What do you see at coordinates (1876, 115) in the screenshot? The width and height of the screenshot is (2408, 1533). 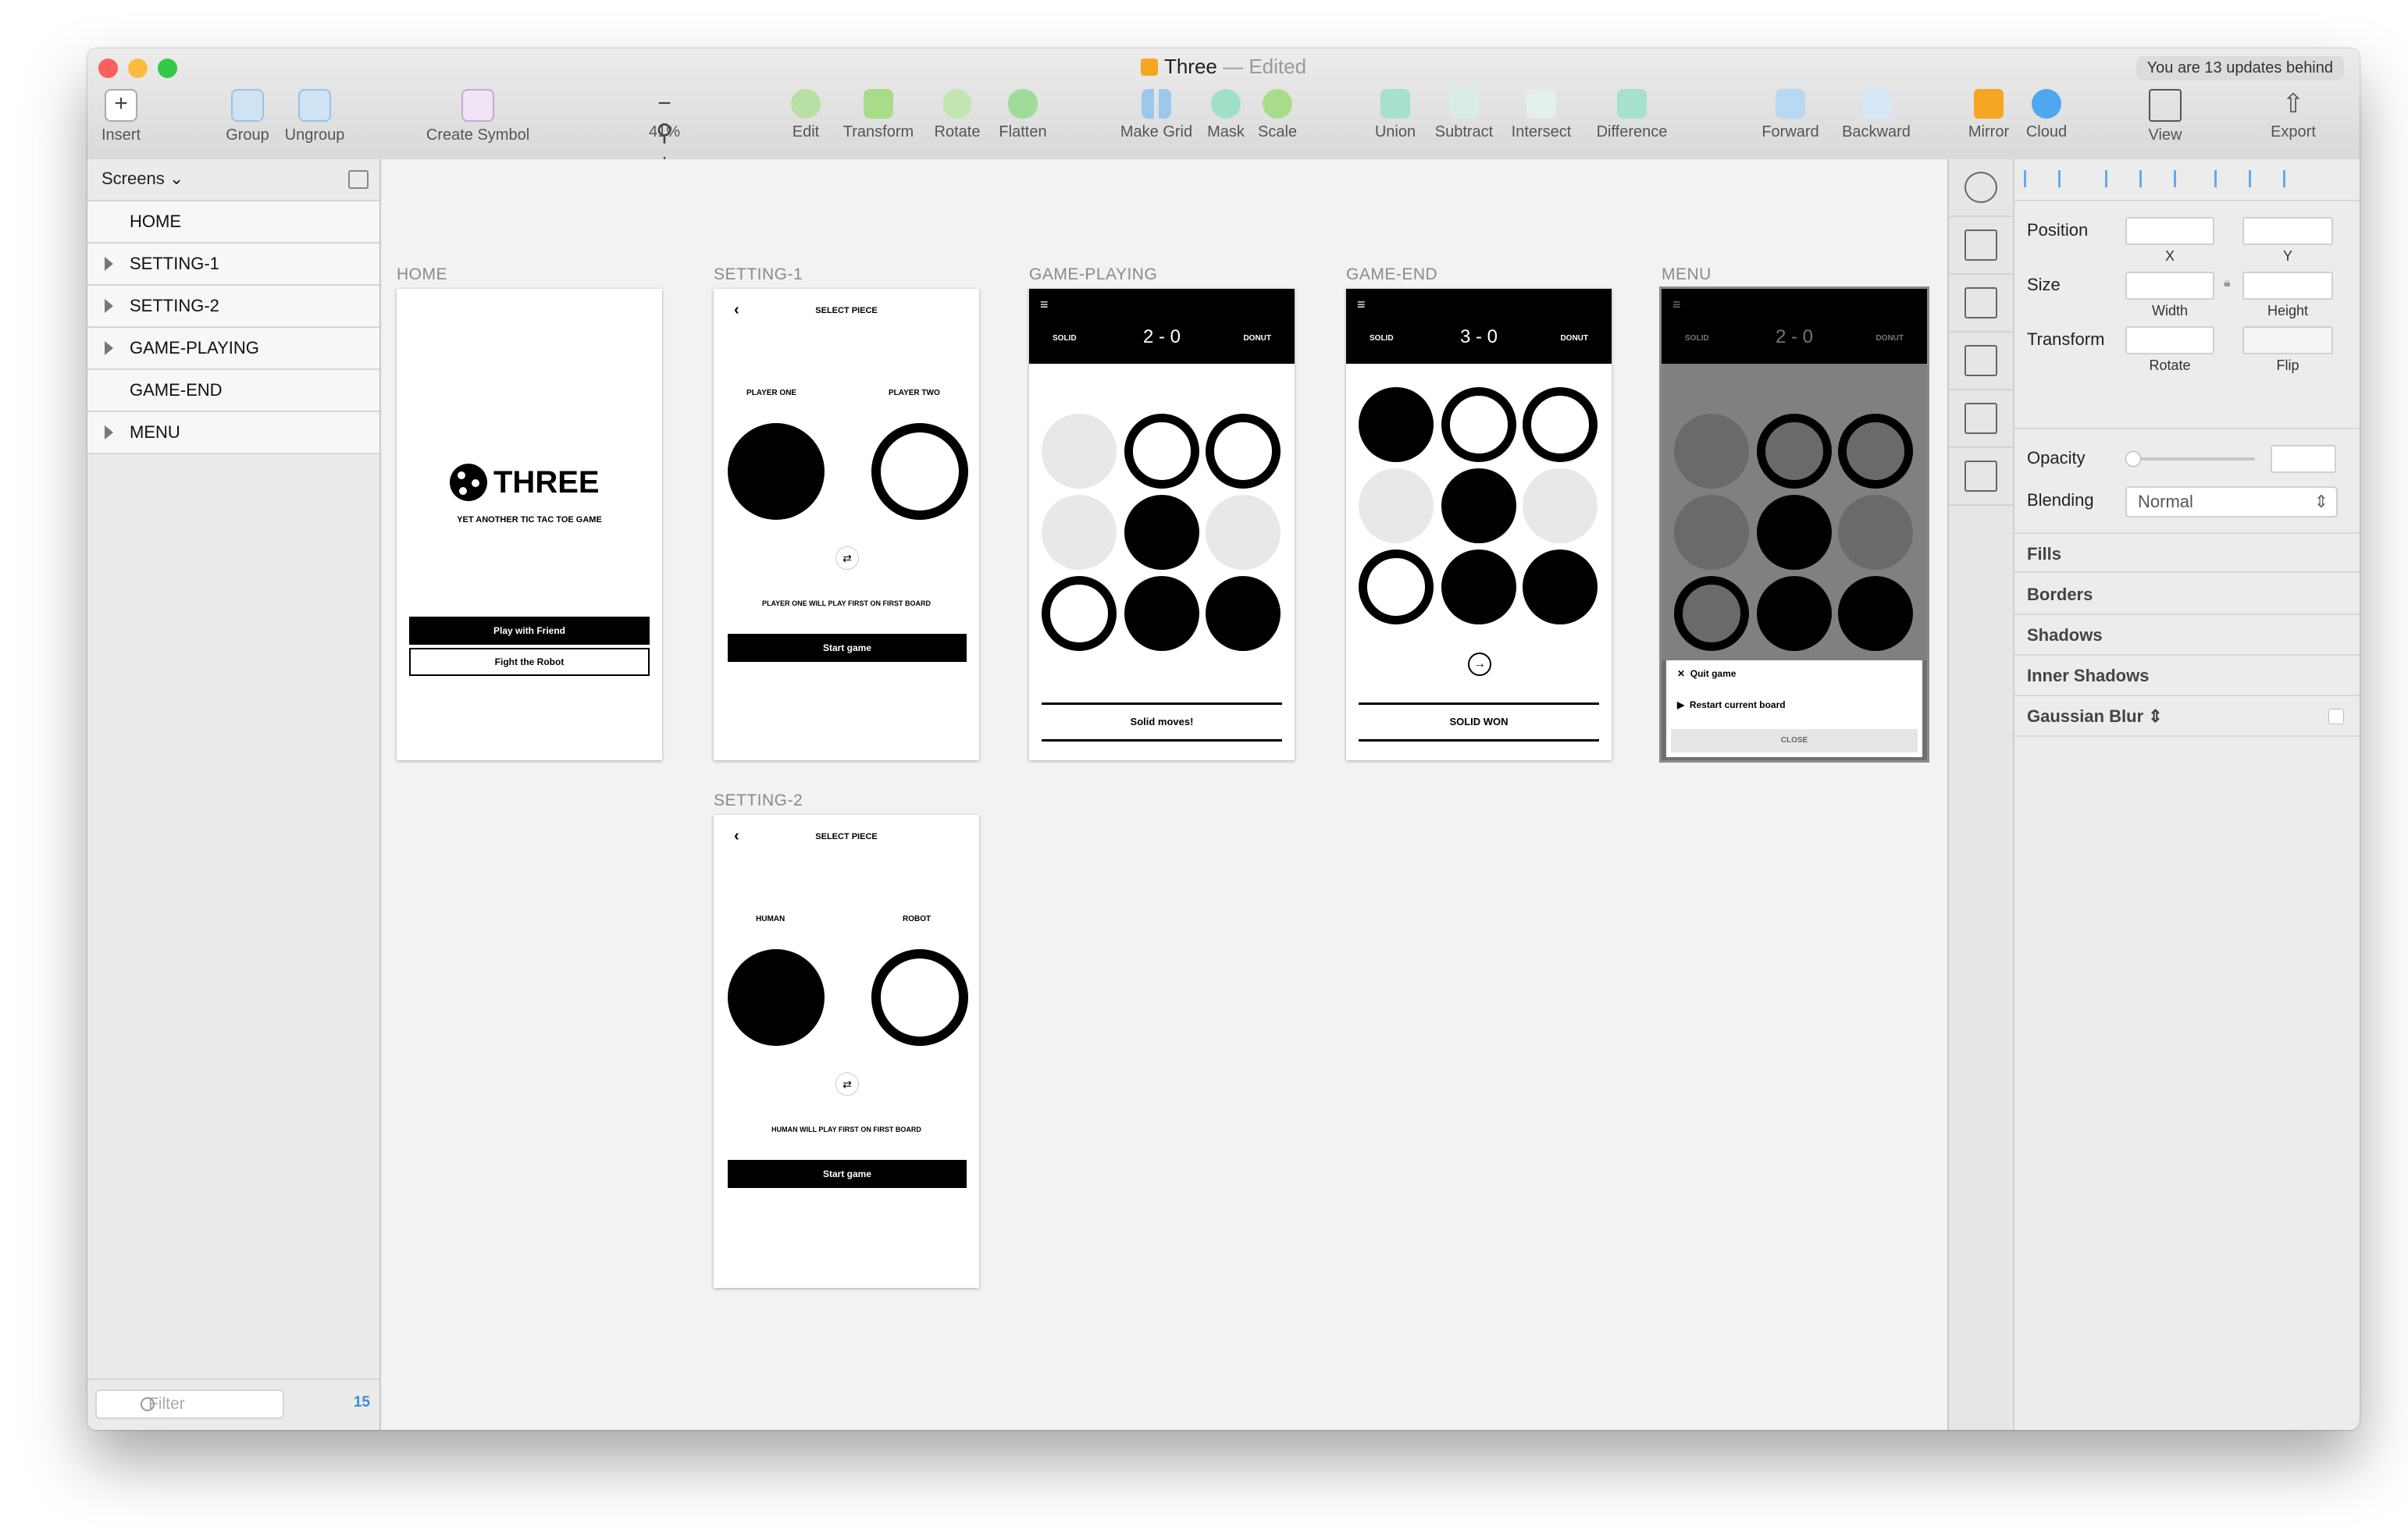 I see `backward-button: Backward` at bounding box center [1876, 115].